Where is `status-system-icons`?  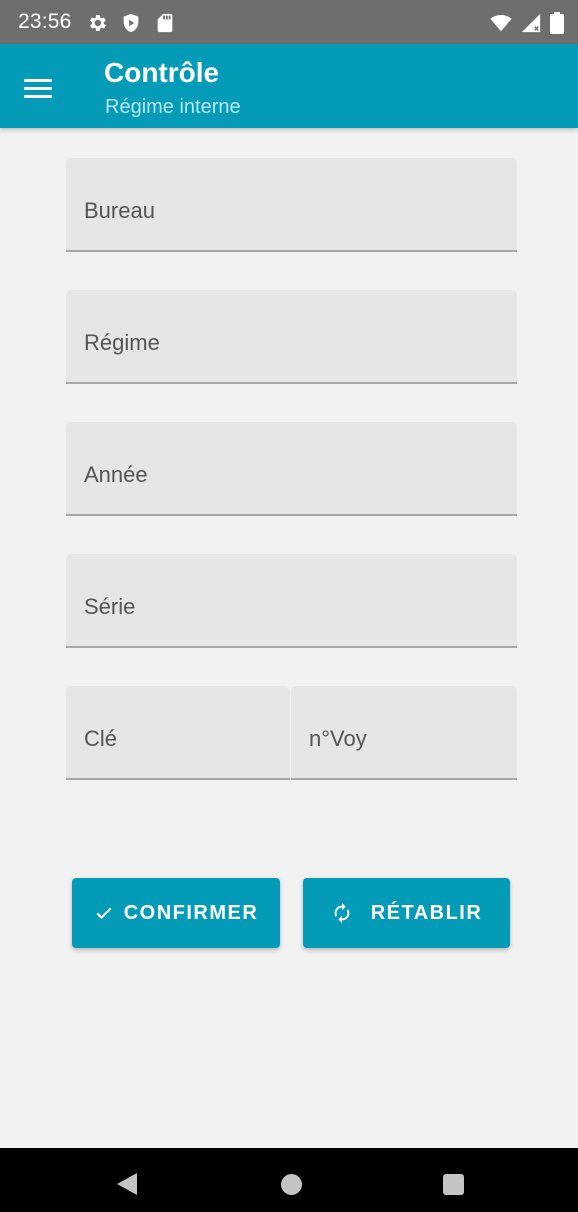
status-system-icons is located at coordinates (527, 23).